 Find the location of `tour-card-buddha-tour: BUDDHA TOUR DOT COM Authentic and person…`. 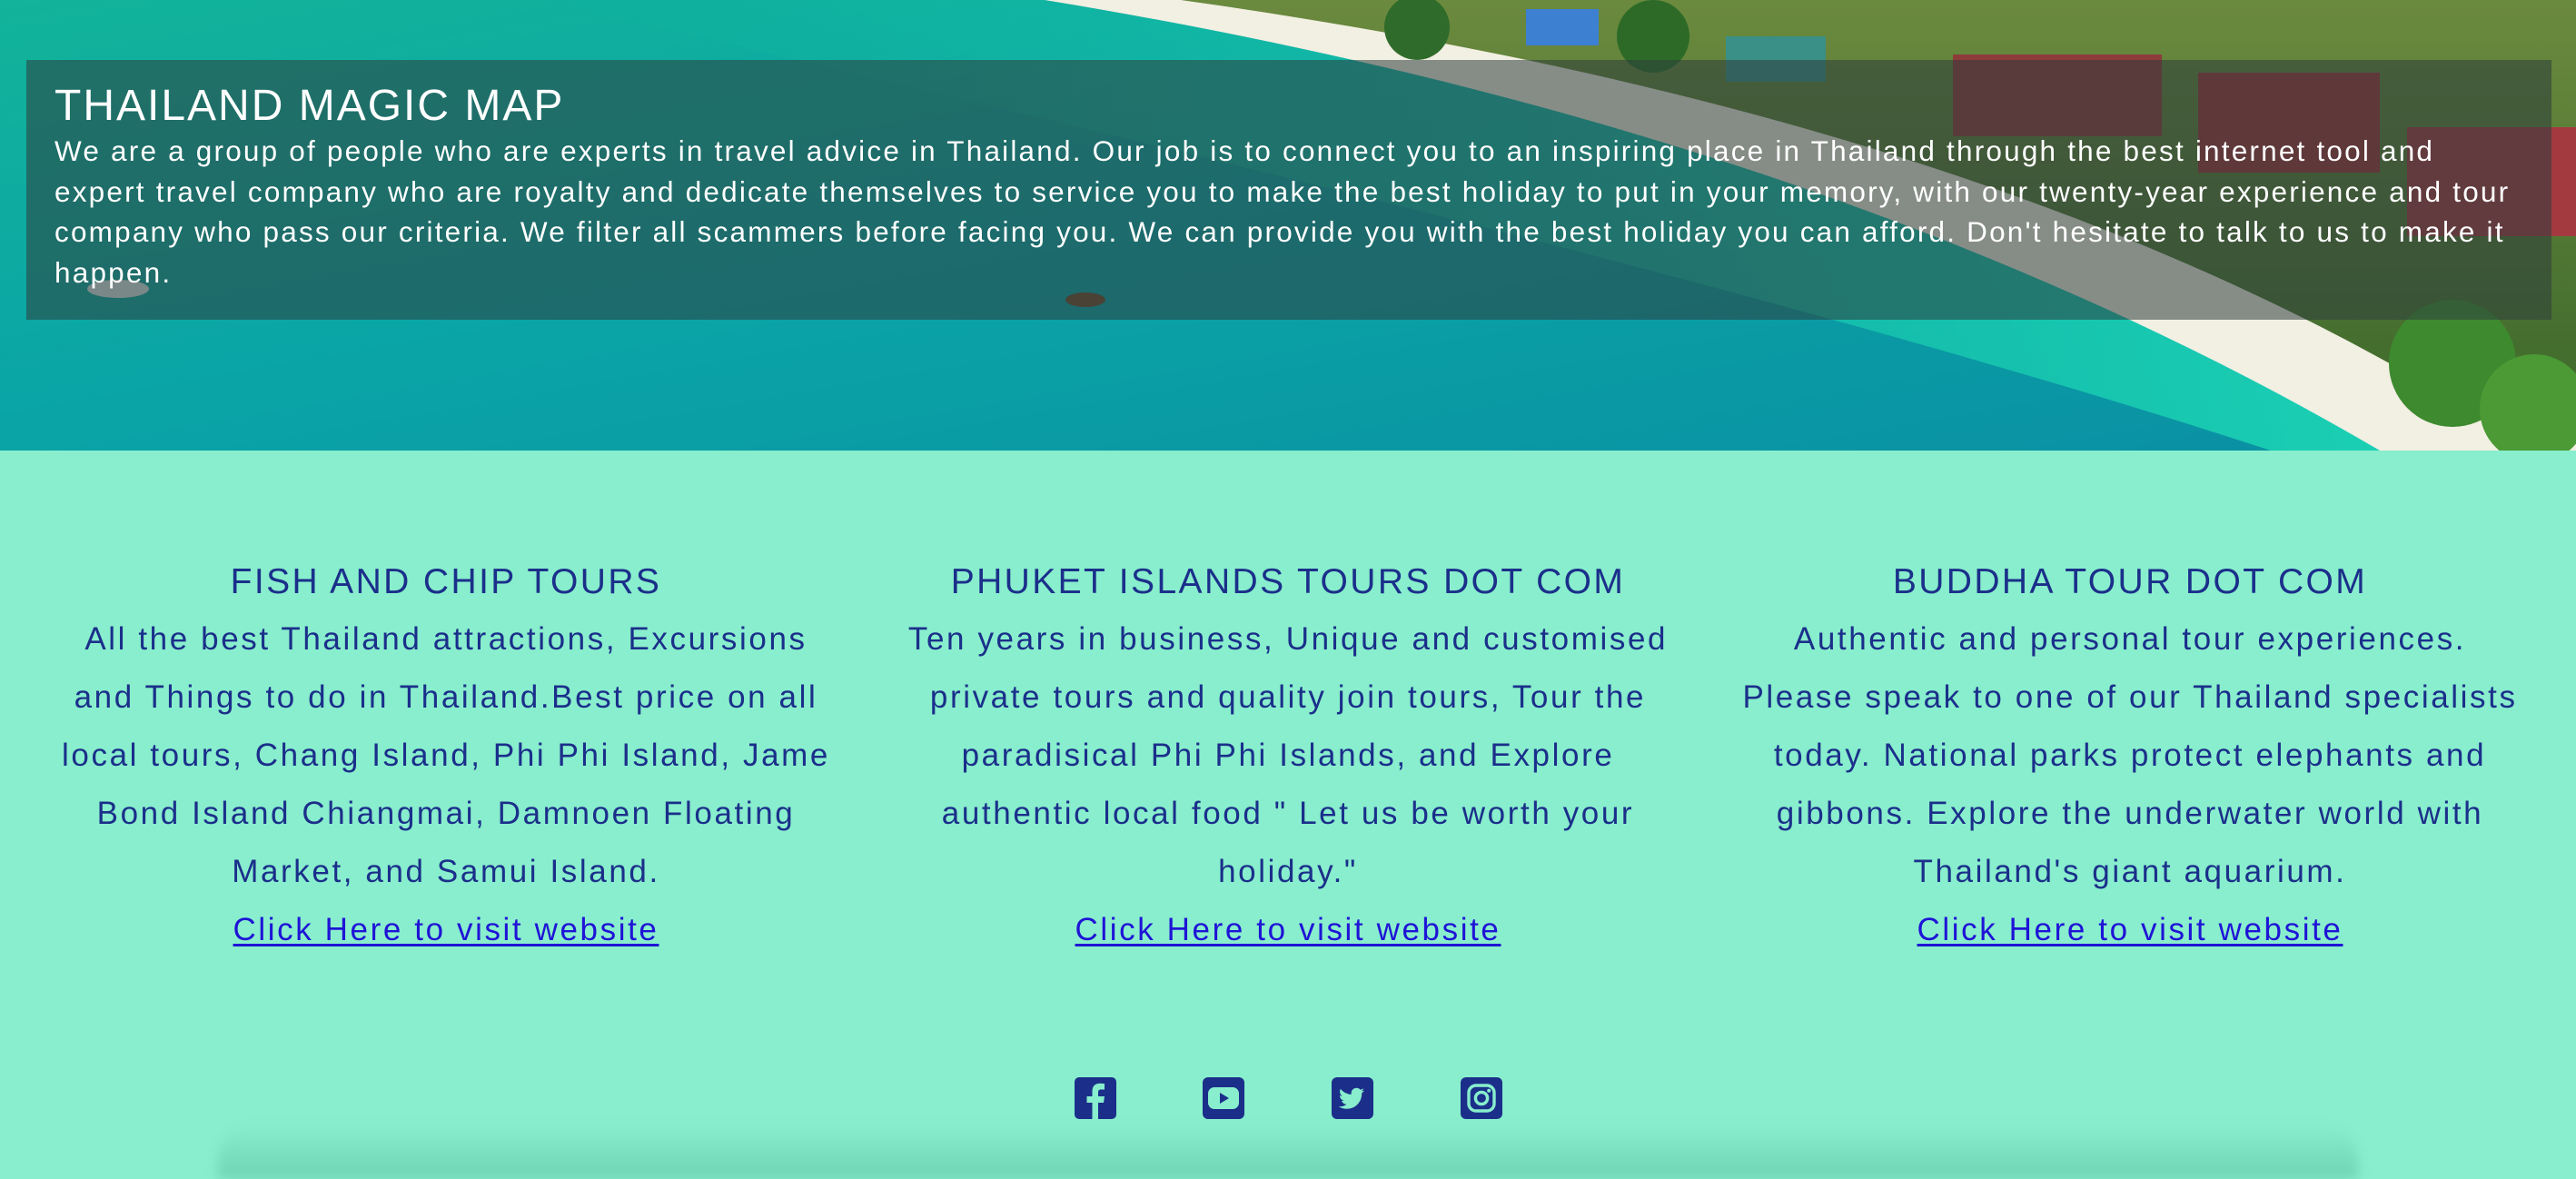

tour-card-buddha-tour: BUDDHA TOUR DOT COM Authentic and person… is located at coordinates (2130, 756).